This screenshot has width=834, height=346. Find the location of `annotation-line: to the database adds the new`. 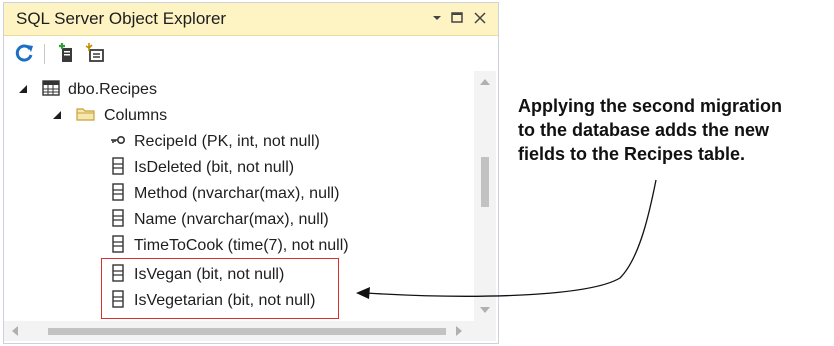

annotation-line: to the database adds the new is located at coordinates (644, 130).